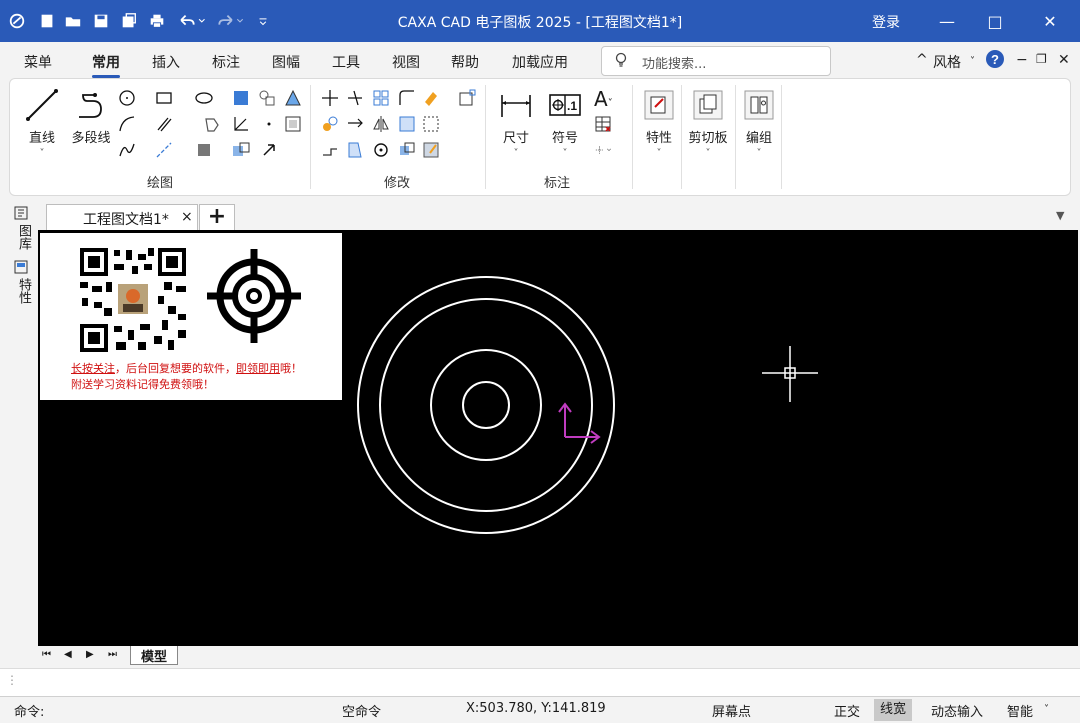 The image size is (1080, 723). What do you see at coordinates (23, 282) in the screenshot?
I see `properties-panel-tab: 特性` at bounding box center [23, 282].